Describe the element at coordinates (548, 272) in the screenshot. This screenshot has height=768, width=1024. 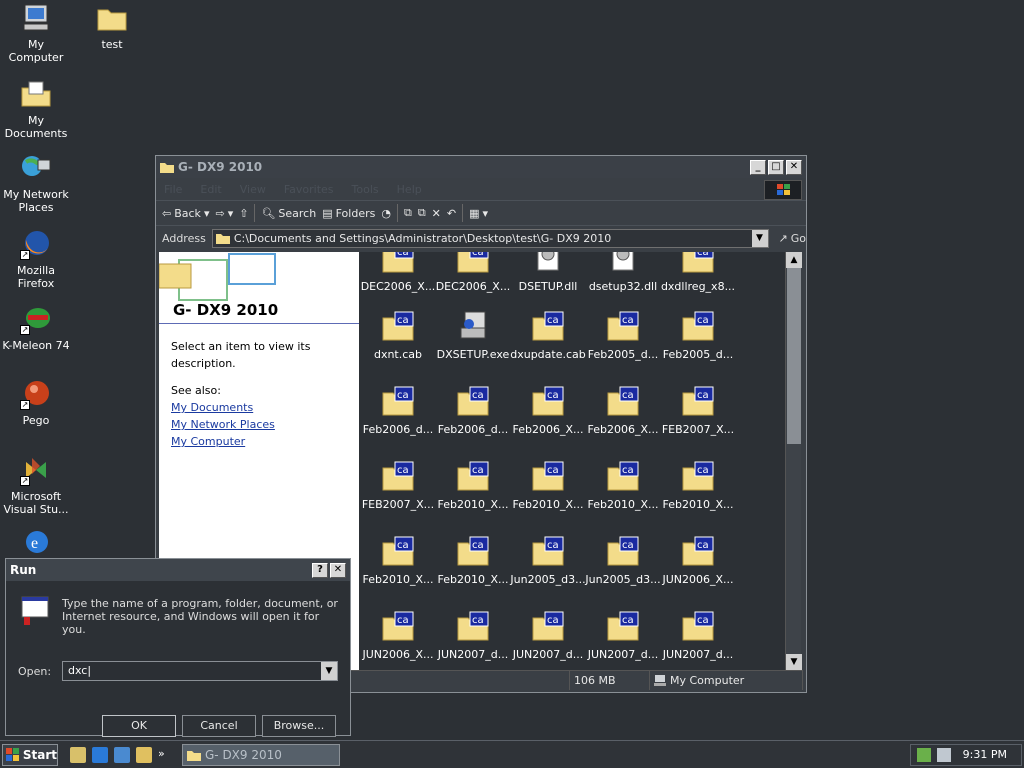
I see `file-item: DSETUP.dll` at that location.